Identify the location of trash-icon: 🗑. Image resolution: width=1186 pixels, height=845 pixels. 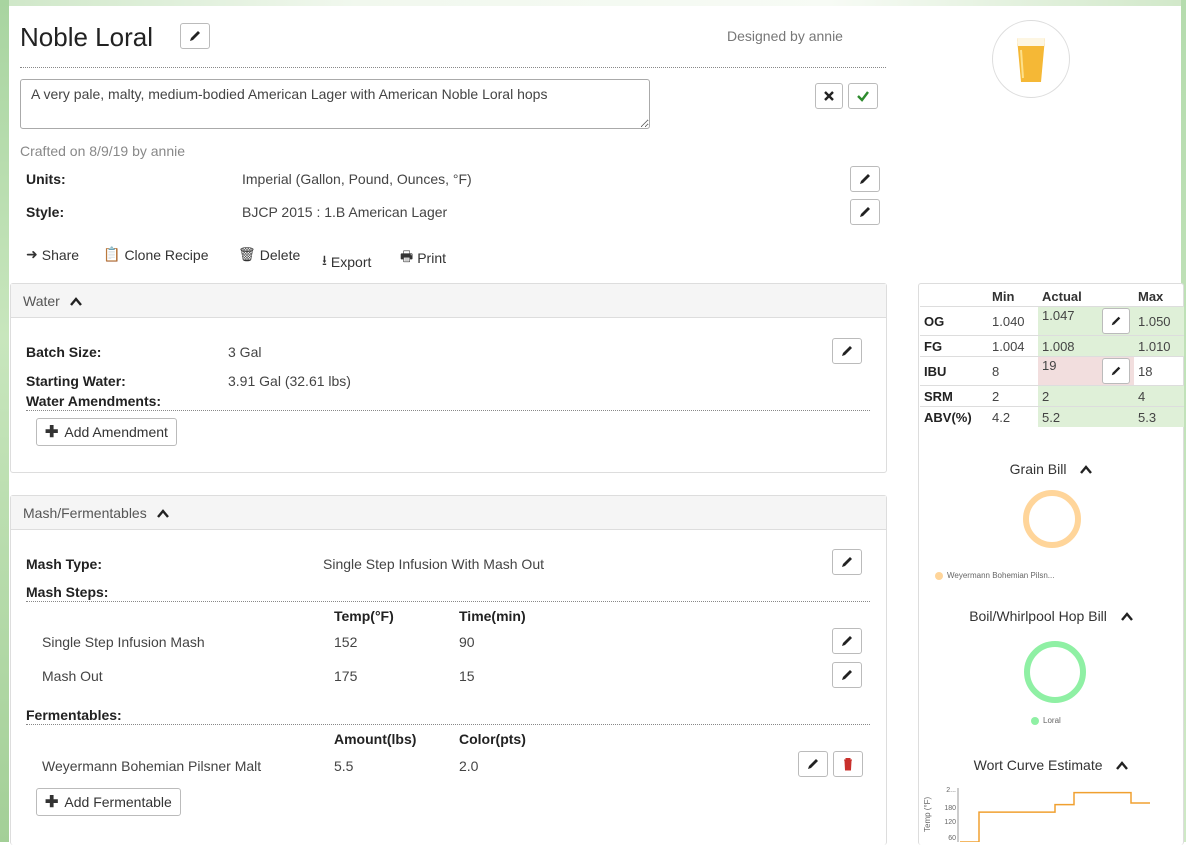
(247, 254).